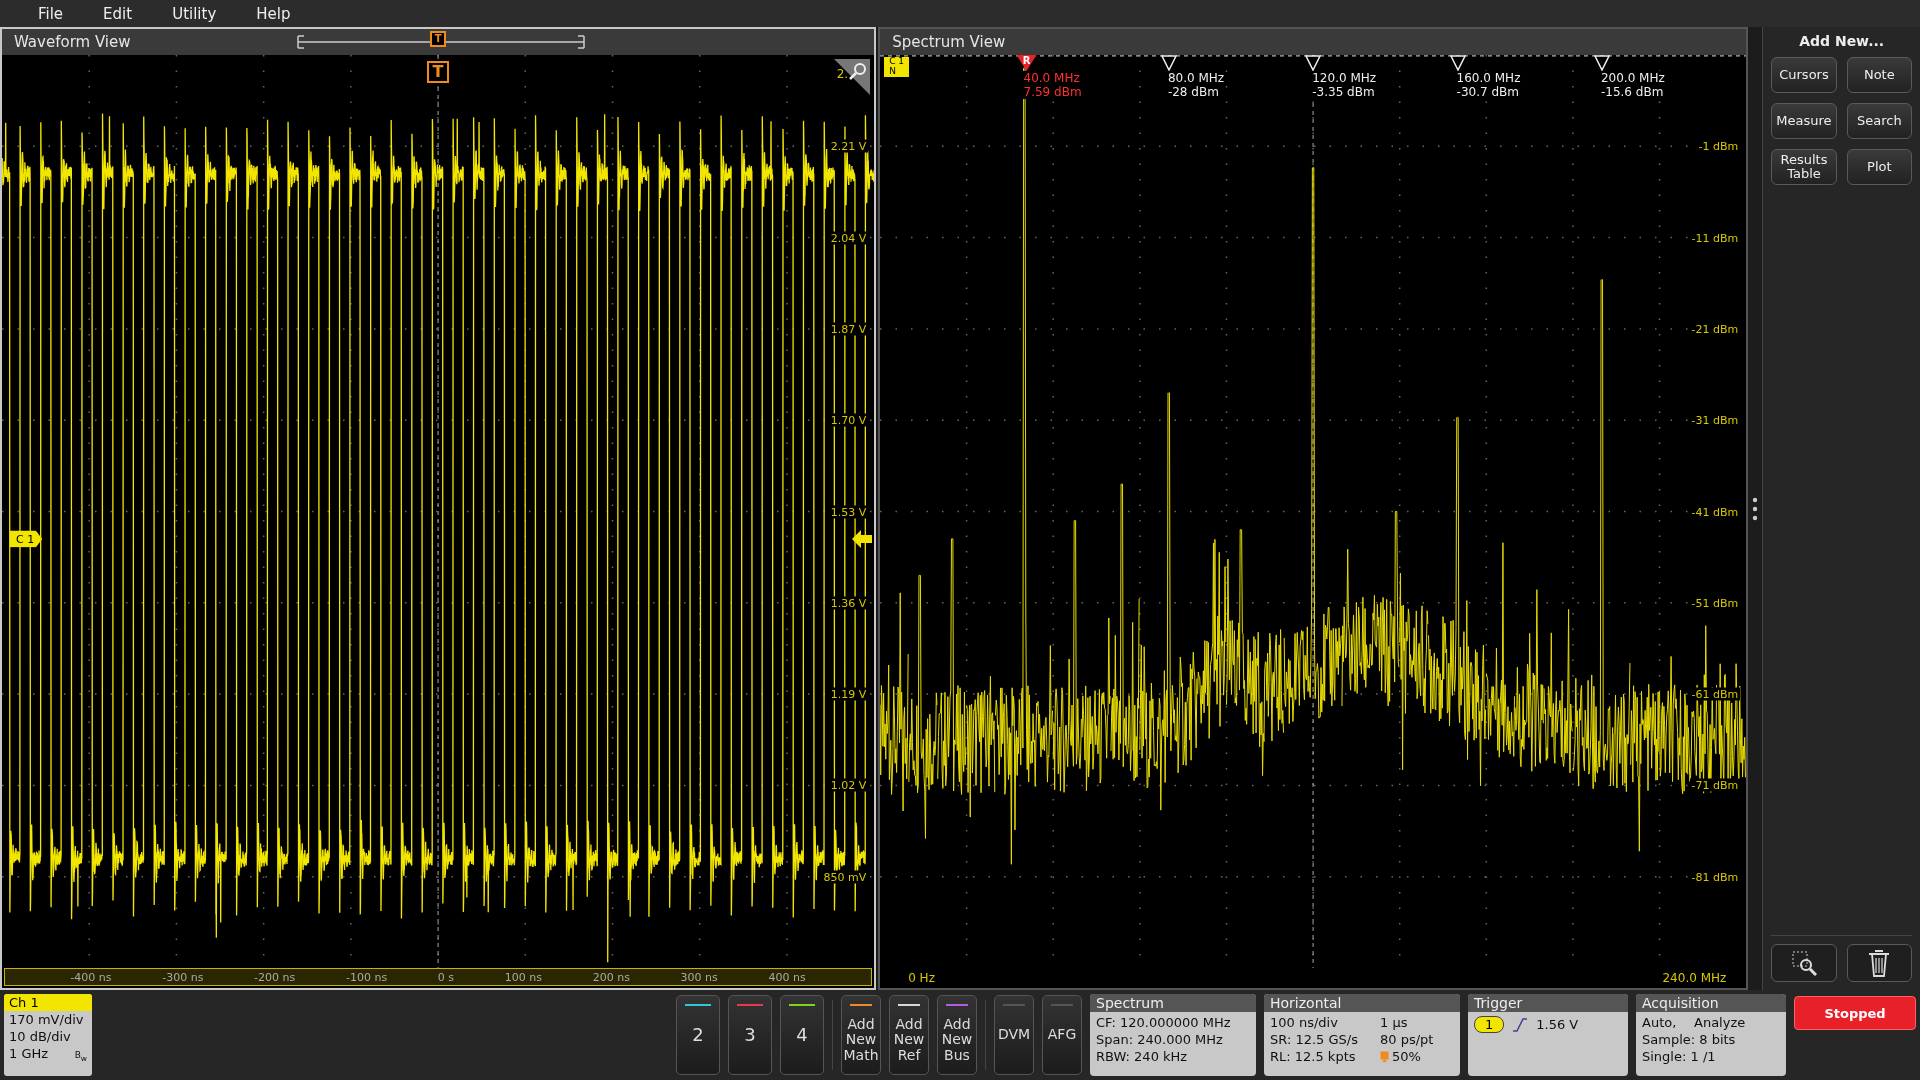 This screenshot has width=1920, height=1080. I want to click on axis-label: -21 dBm, so click(1715, 329).